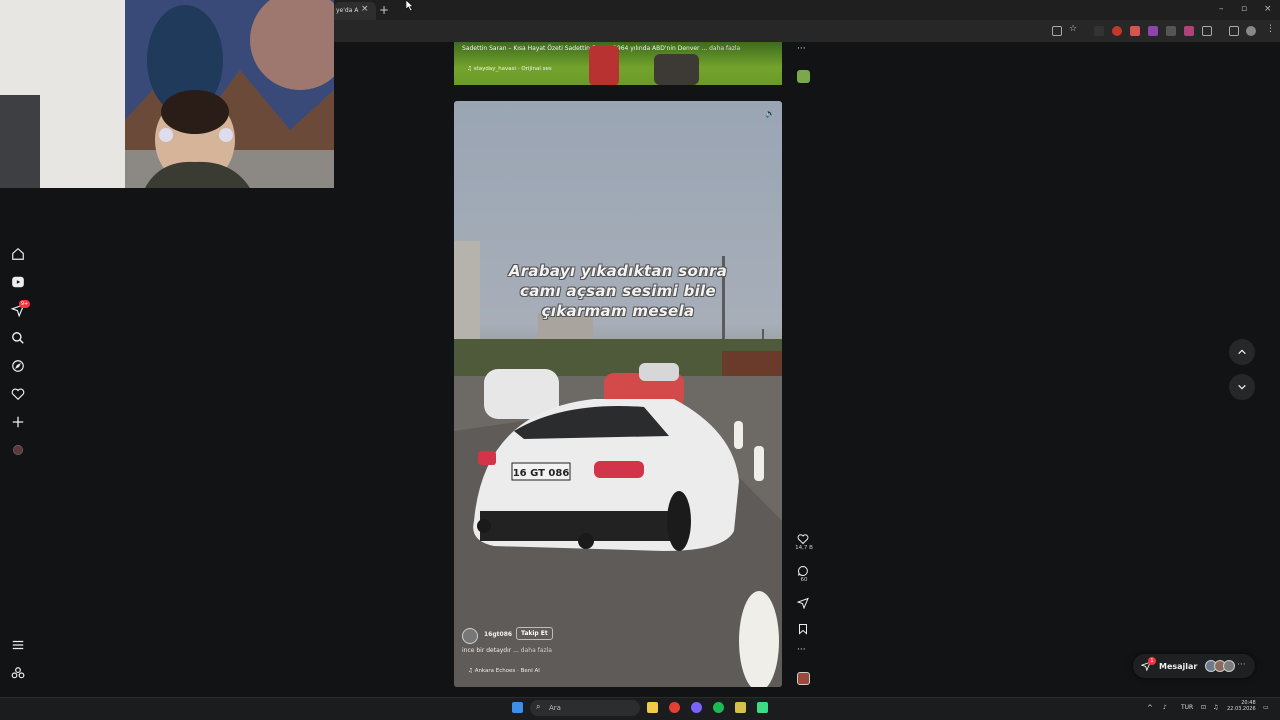 The height and width of the screenshot is (720, 1280). What do you see at coordinates (1268, 9) in the screenshot?
I see `close-window-button: ×` at bounding box center [1268, 9].